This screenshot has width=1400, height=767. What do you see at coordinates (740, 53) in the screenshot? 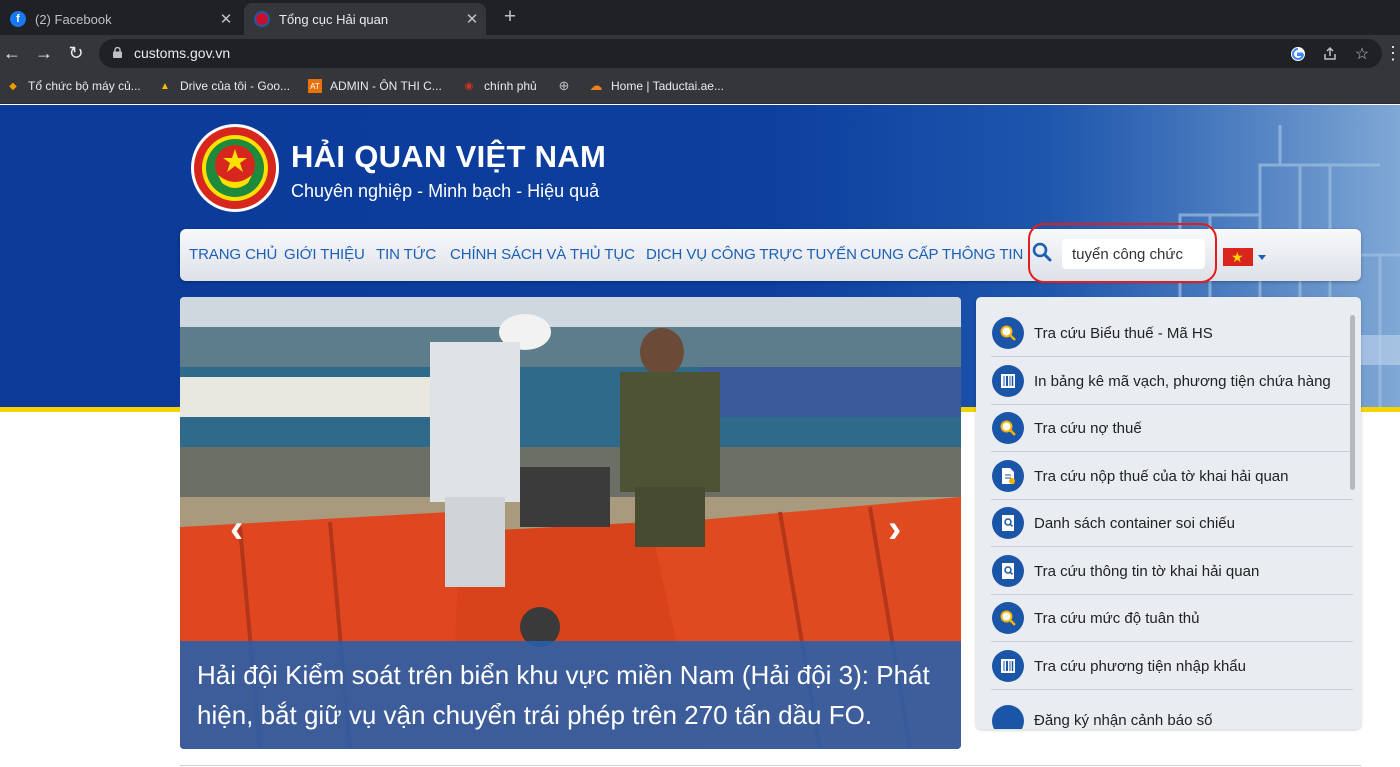
I see `address-bar: customs.gov.vn ☆` at bounding box center [740, 53].